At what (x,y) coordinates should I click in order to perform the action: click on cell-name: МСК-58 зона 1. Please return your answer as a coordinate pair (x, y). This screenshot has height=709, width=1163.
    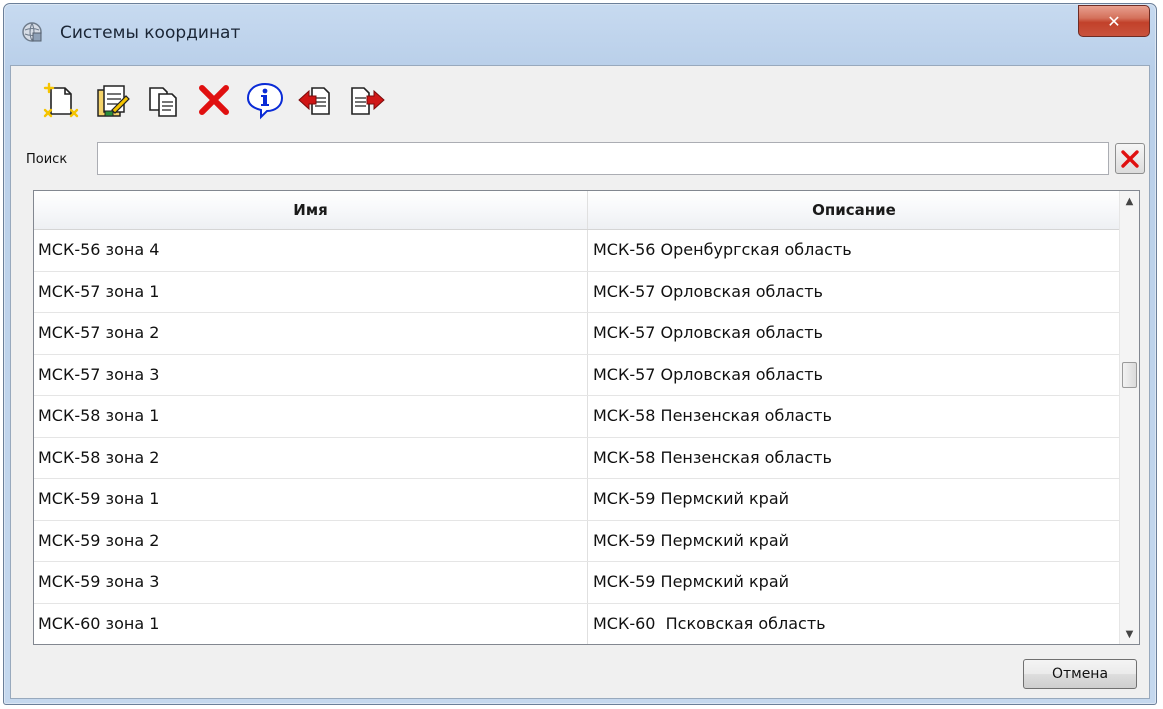
    Looking at the image, I should click on (99, 415).